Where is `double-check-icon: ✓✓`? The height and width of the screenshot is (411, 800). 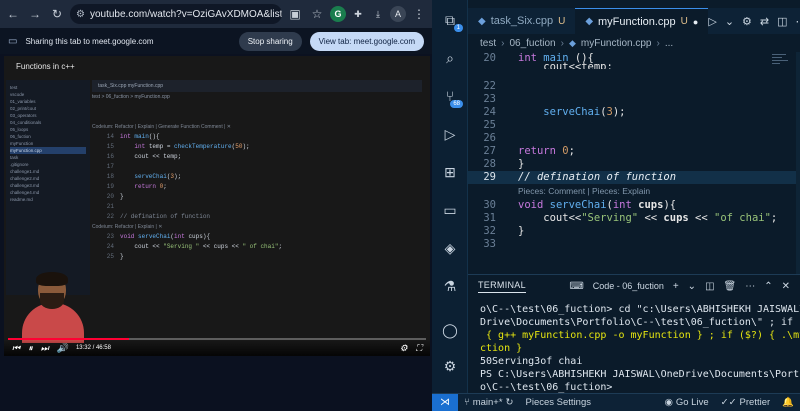
double-check-icon: ✓✓ is located at coordinates (728, 402).